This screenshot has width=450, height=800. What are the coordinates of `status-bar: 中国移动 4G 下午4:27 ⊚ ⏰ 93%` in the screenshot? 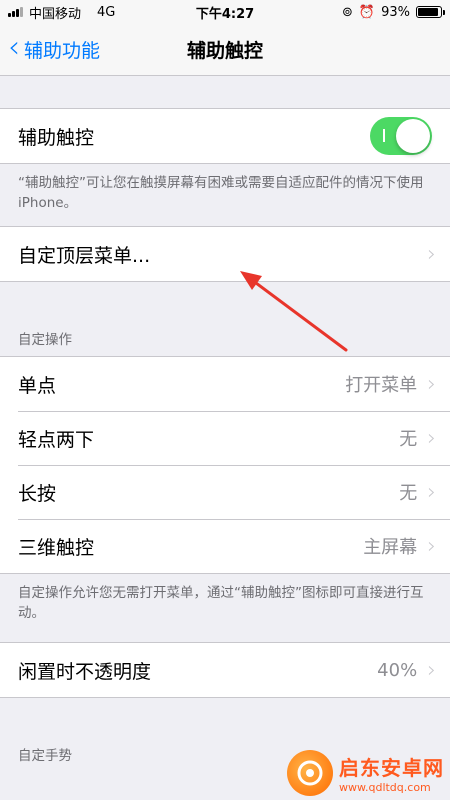 It's located at (225, 12).